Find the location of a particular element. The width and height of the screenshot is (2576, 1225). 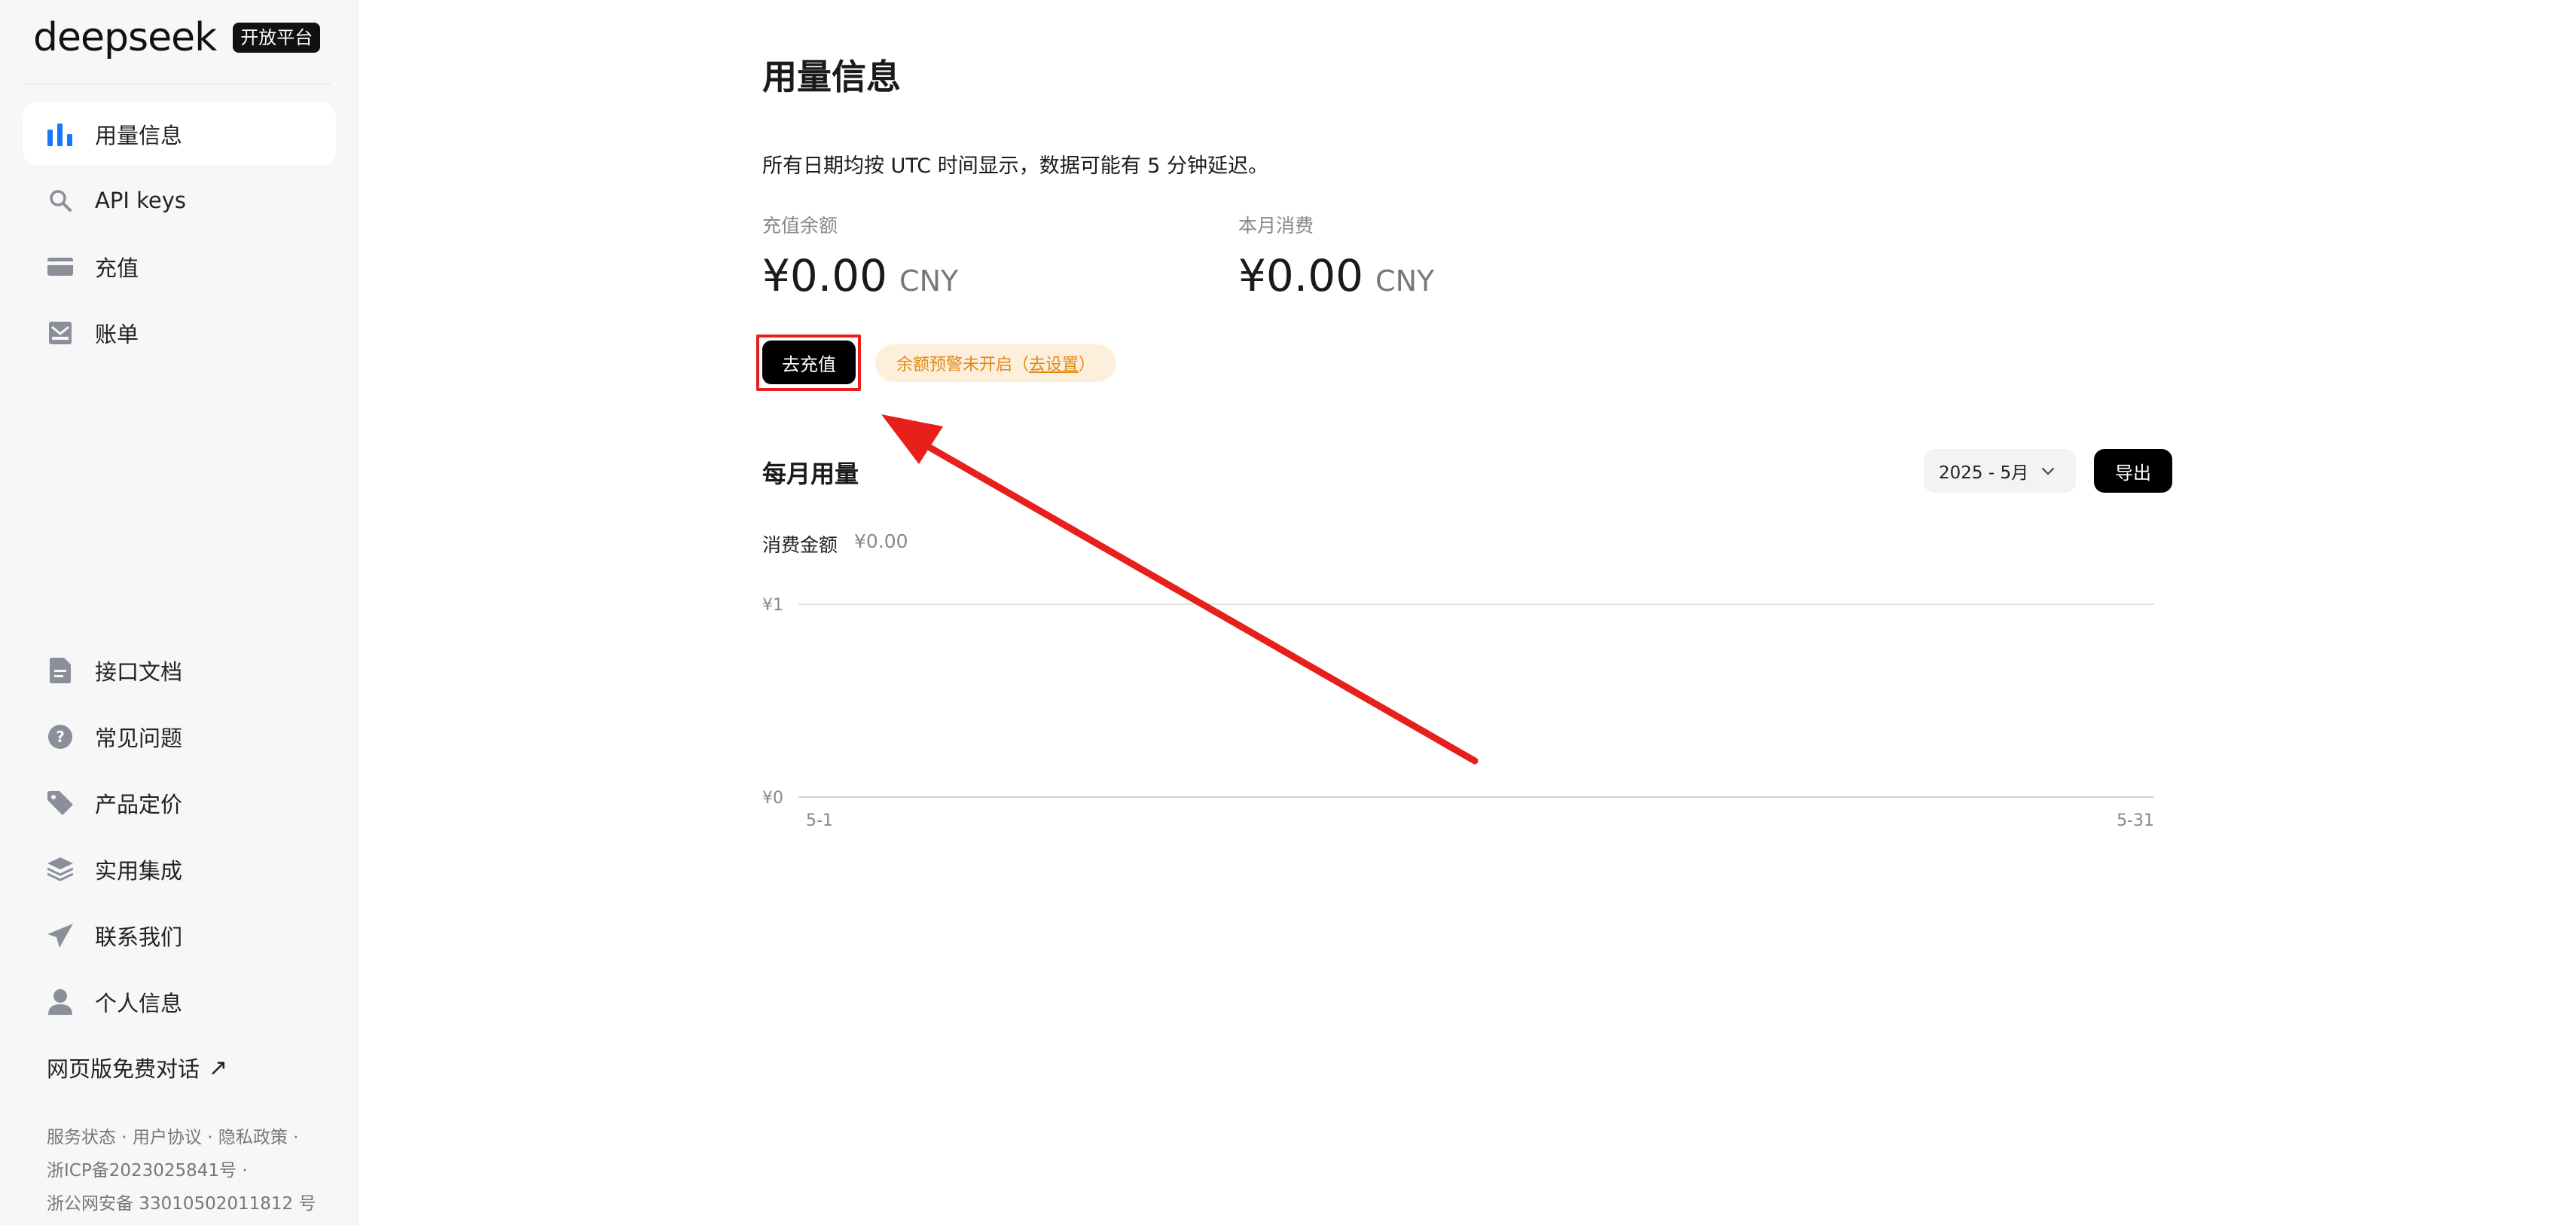

spend-label: 消费金额 is located at coordinates (800, 545).